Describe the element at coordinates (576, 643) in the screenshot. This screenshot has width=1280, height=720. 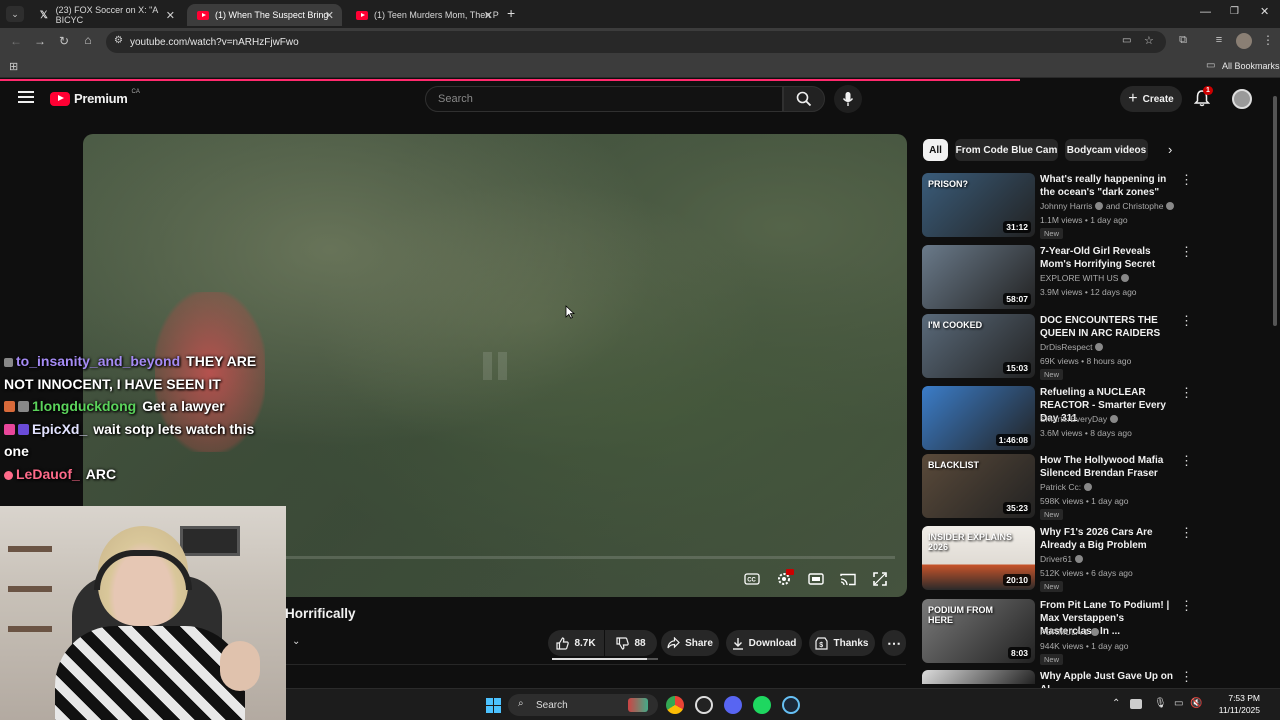
I see `like-button: 8.7K` at that location.